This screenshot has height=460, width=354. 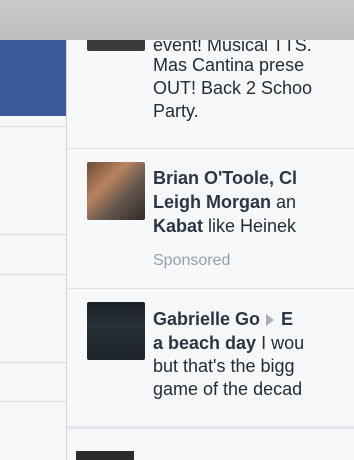 I want to click on poster-name: Gabrielle Go, so click(x=206, y=319).